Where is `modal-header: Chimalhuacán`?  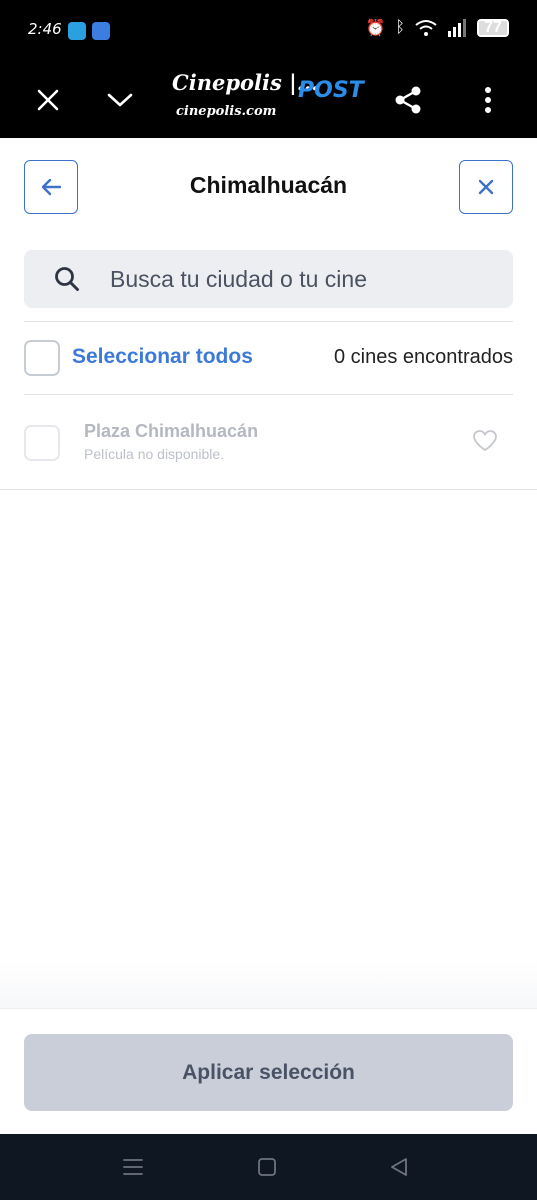 modal-header: Chimalhuacán is located at coordinates (268, 188).